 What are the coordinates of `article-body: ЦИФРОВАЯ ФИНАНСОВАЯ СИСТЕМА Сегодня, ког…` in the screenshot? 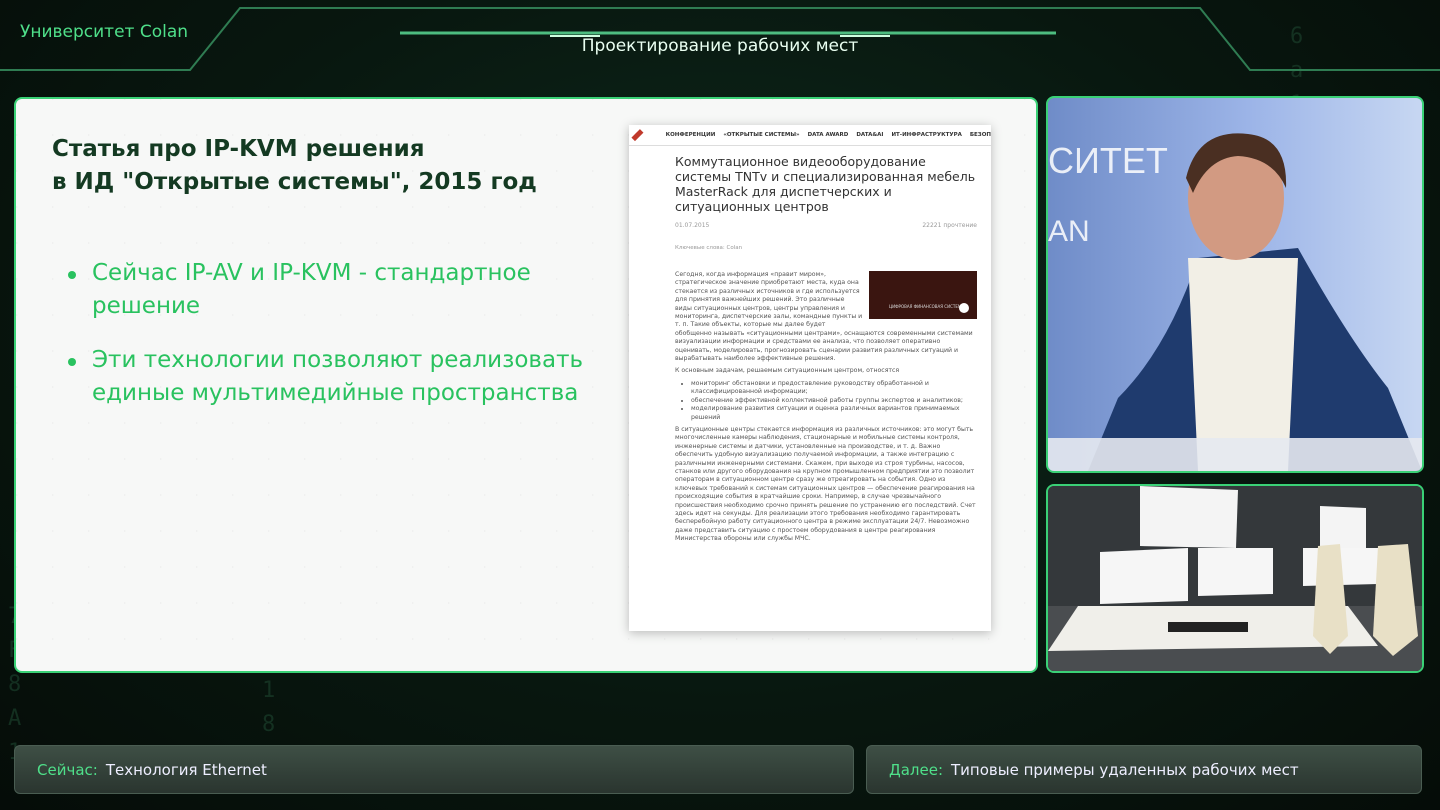 It's located at (826, 407).